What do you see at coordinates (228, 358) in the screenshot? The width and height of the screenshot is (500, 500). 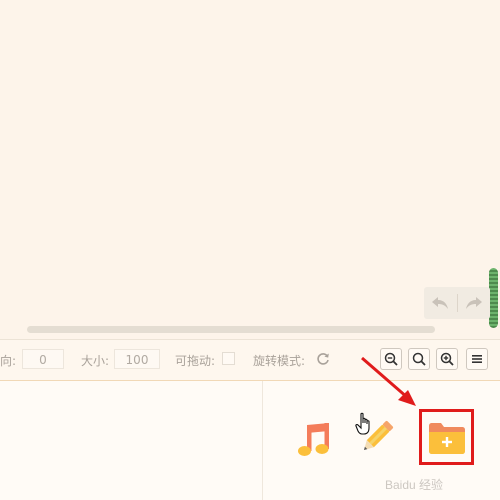 I see `draggable-checkbox` at bounding box center [228, 358].